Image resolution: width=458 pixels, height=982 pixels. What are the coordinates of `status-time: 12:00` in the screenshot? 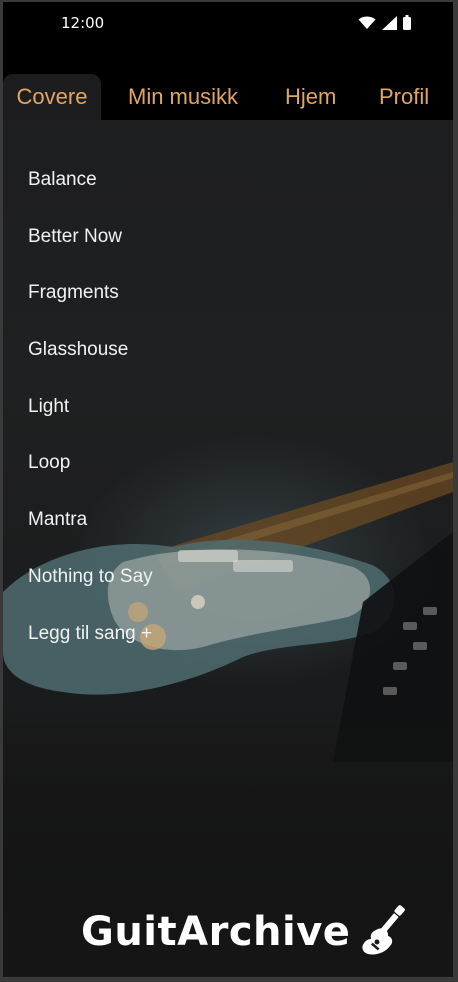 It's located at (83, 23).